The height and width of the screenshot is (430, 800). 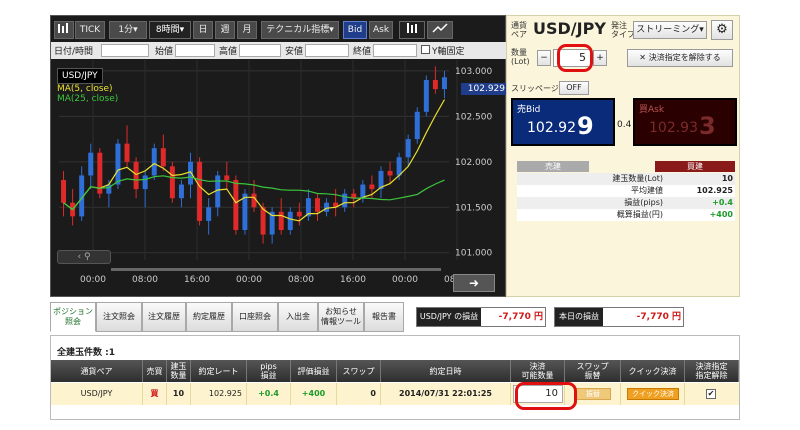 I want to click on cell-settle-designation: ✔, so click(x=712, y=394).